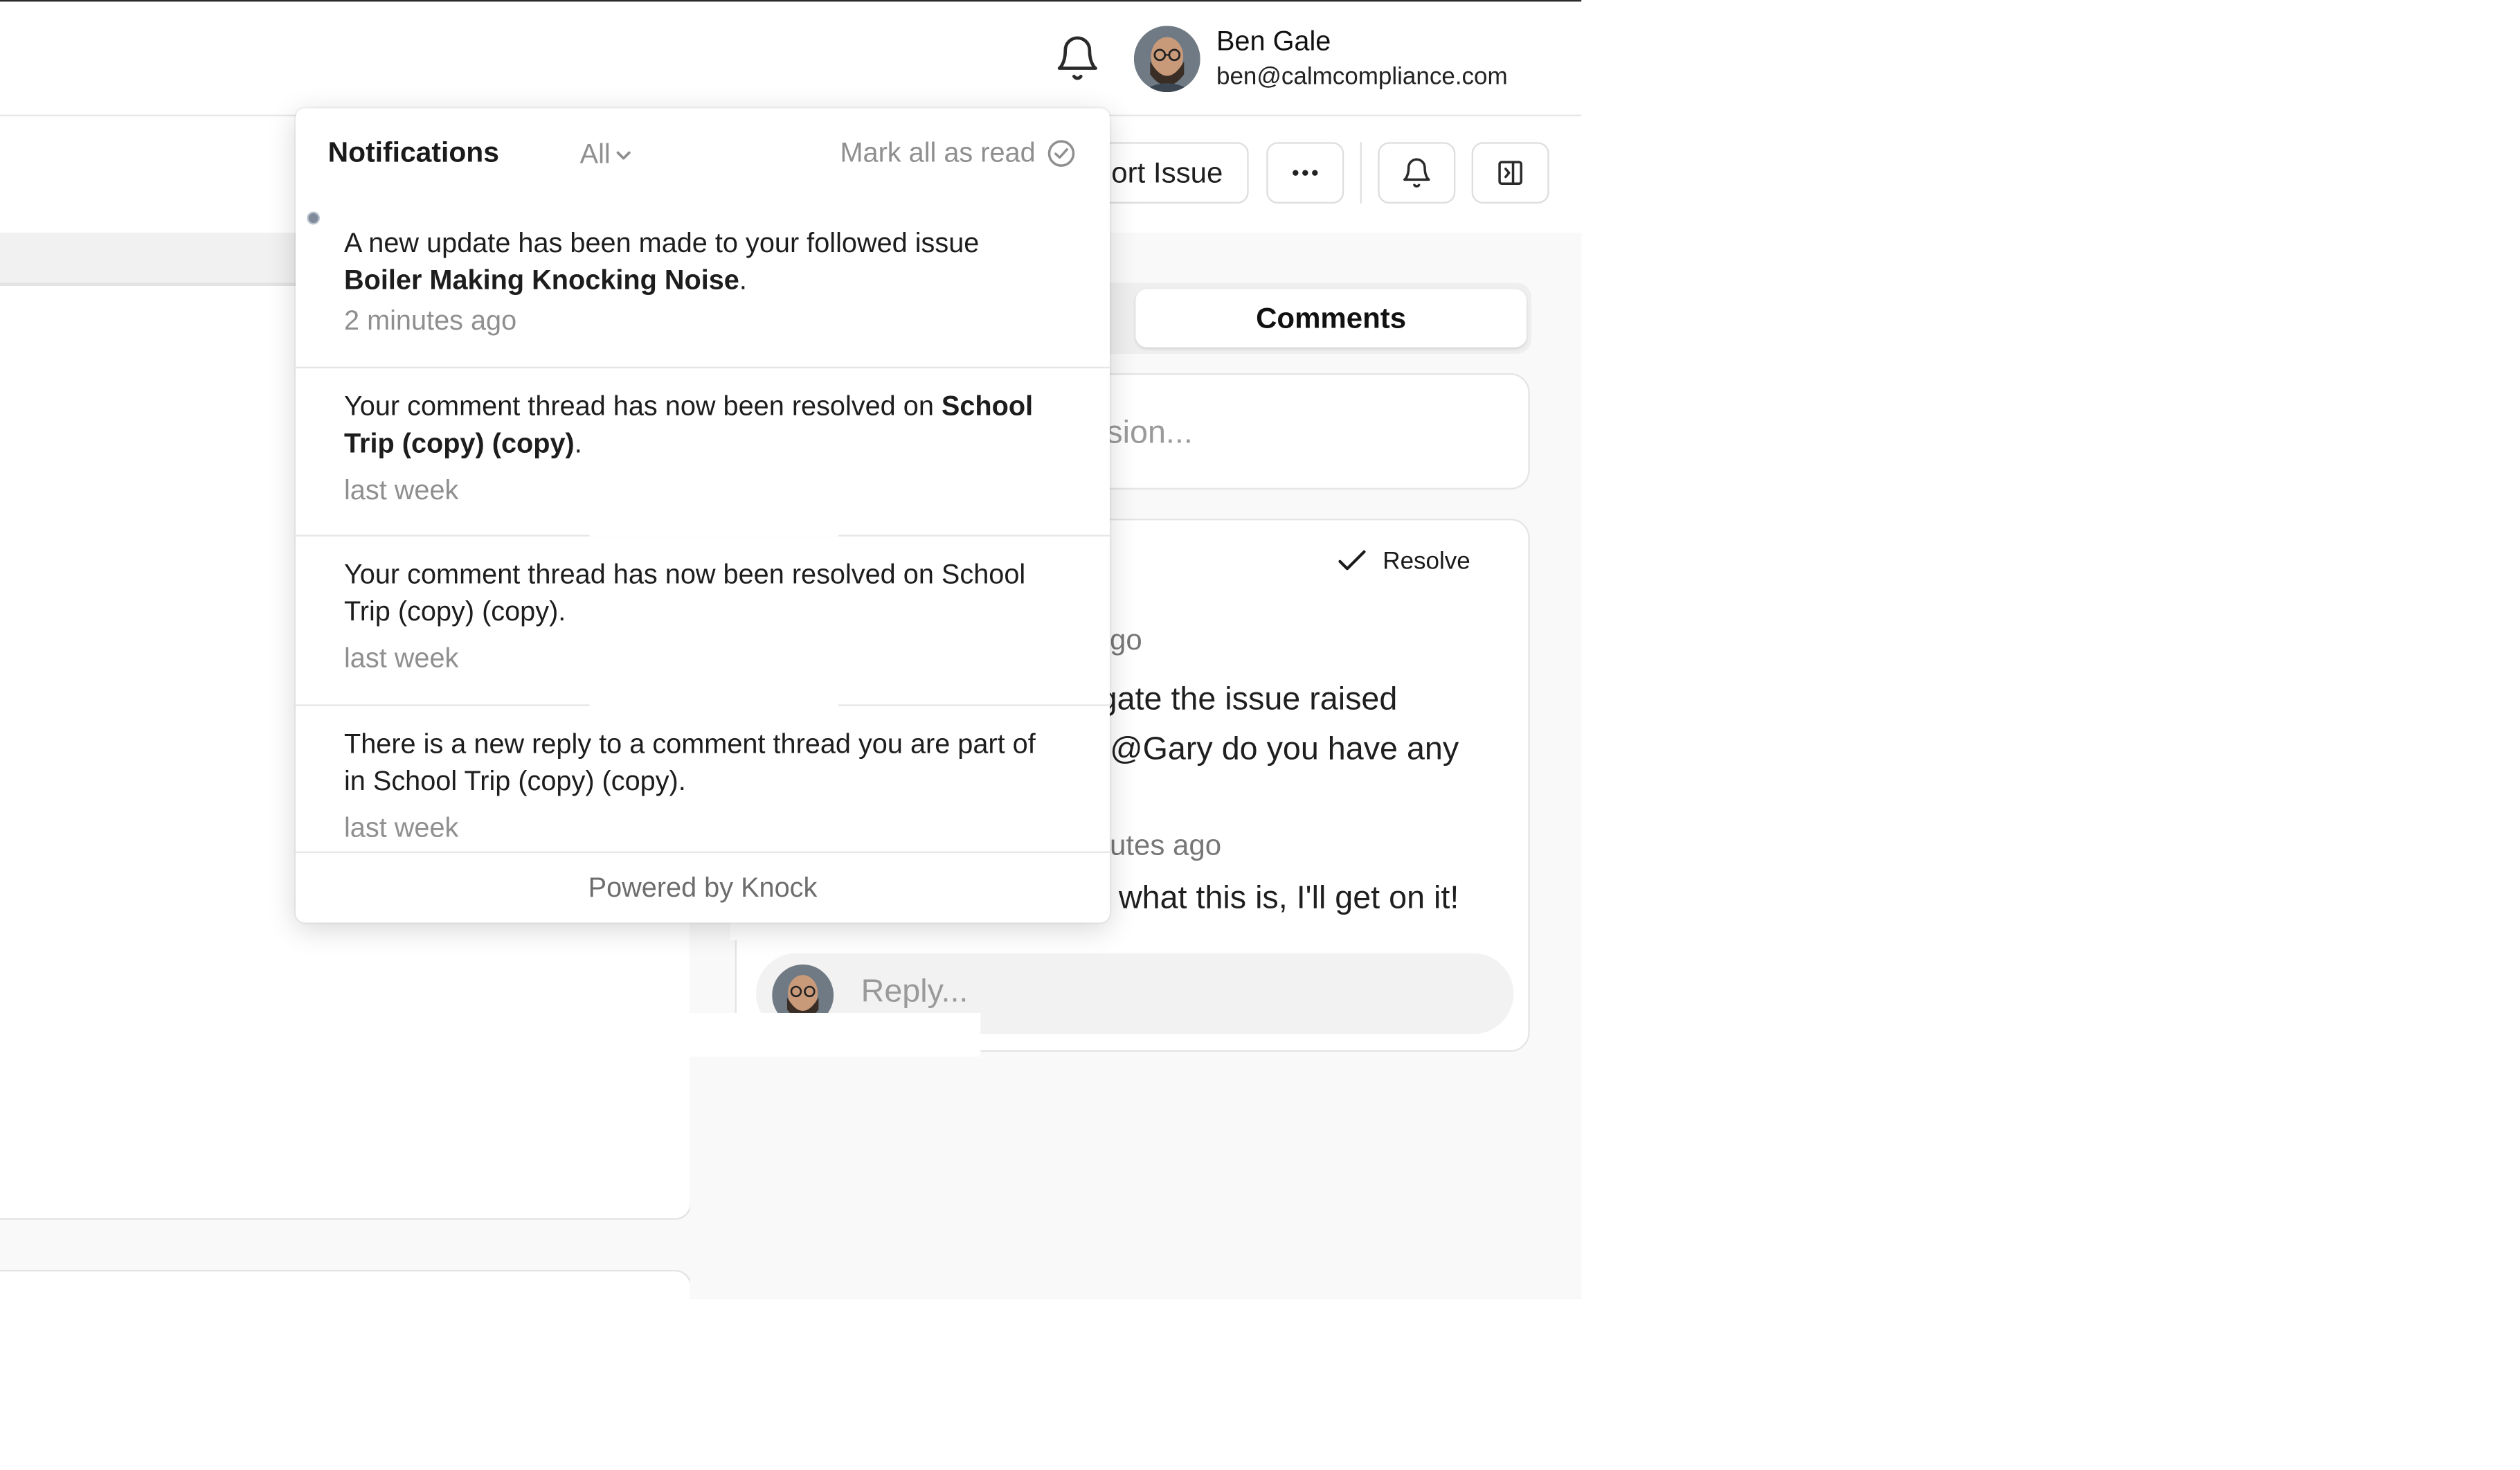  What do you see at coordinates (1077, 58) in the screenshot?
I see `notifications-bell-icon` at bounding box center [1077, 58].